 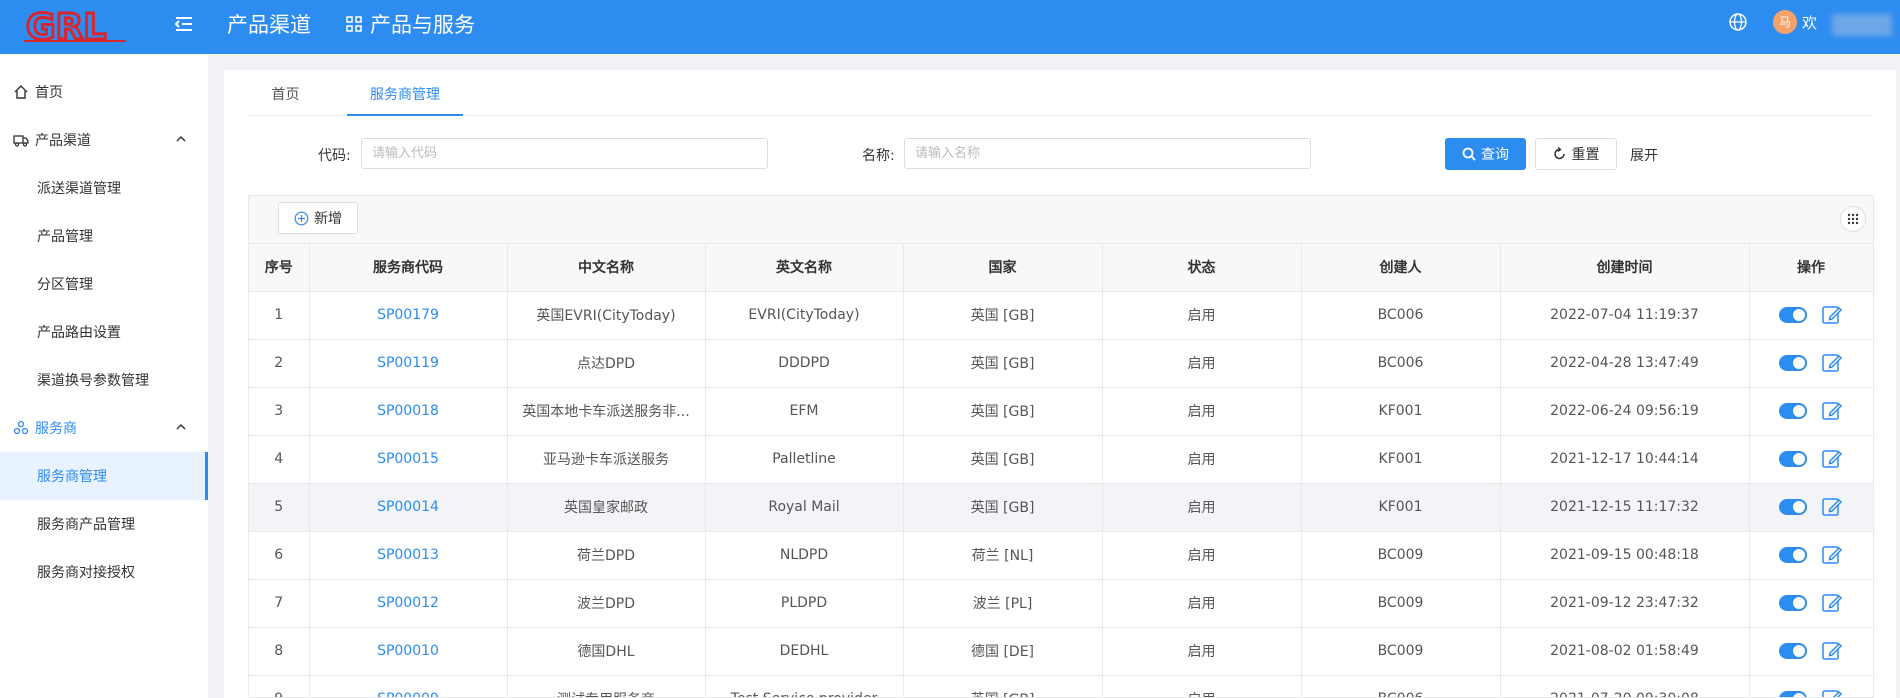 I want to click on sidebar-item-label: 分区管理, so click(x=65, y=285).